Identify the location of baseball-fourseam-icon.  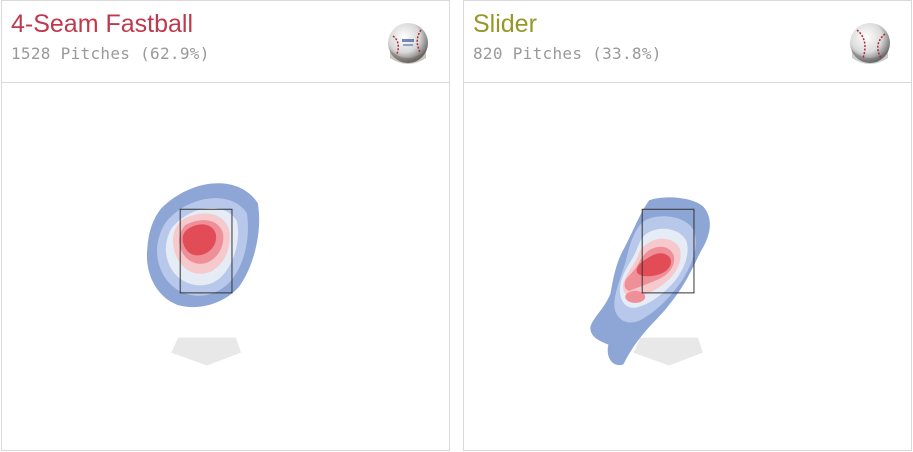
(408, 43).